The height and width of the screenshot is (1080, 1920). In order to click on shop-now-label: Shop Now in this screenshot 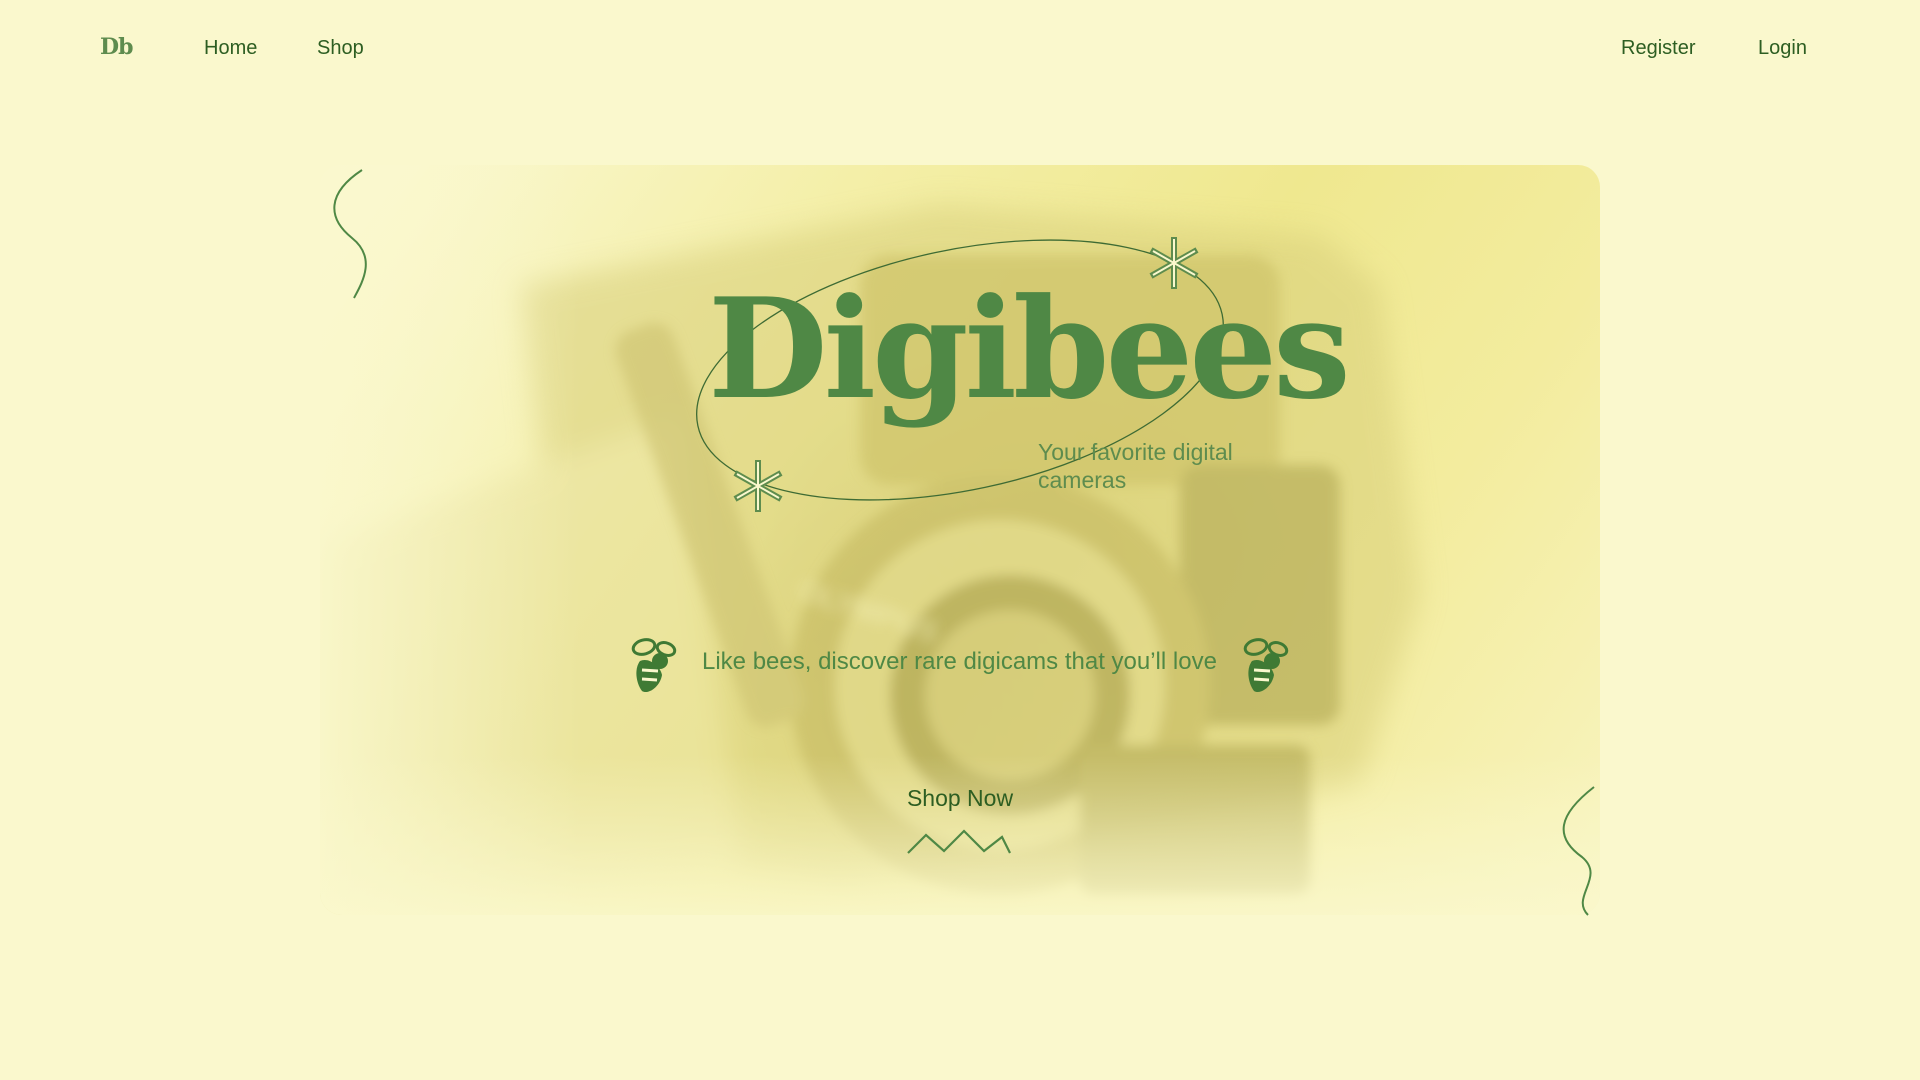, I will do `click(960, 798)`.